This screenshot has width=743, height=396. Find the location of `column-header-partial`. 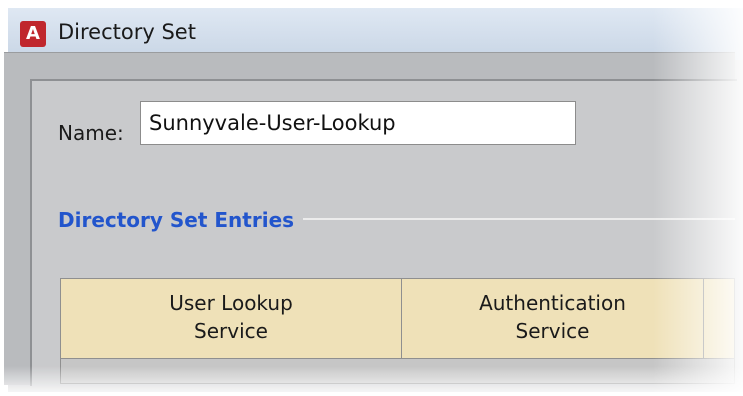

column-header-partial is located at coordinates (719, 319).